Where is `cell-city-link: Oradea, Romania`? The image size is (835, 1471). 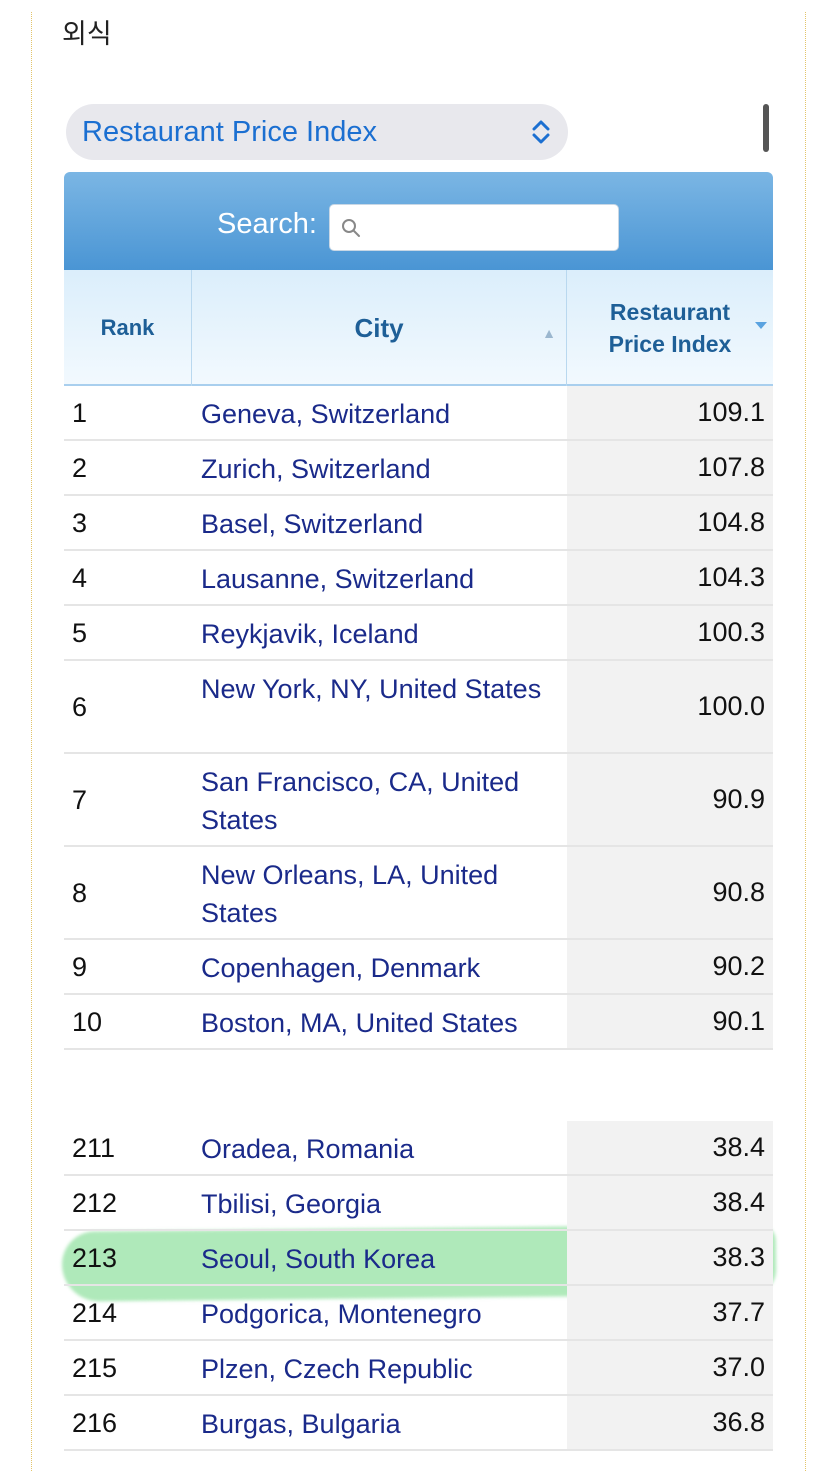
cell-city-link: Oradea, Romania is located at coordinates (386, 1149).